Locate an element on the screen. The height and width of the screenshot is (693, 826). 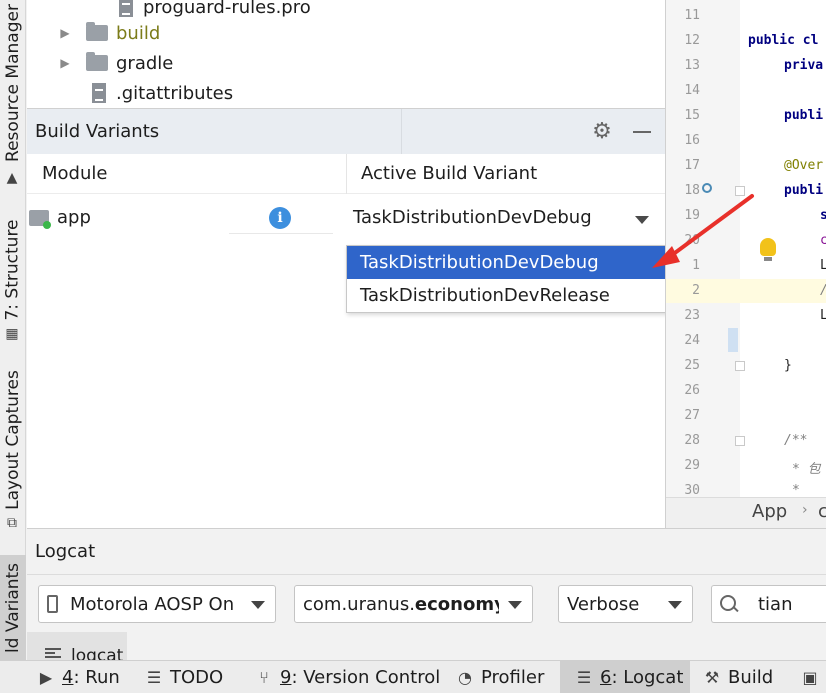
logcat-search-input: tian is located at coordinates (768, 604).